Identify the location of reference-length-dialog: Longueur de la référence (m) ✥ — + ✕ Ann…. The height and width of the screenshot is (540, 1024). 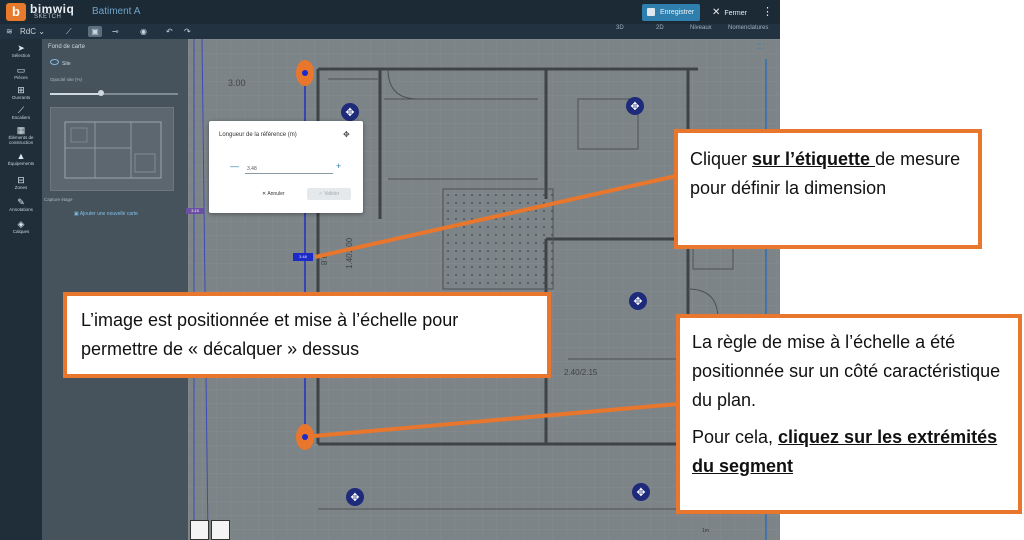
(286, 167).